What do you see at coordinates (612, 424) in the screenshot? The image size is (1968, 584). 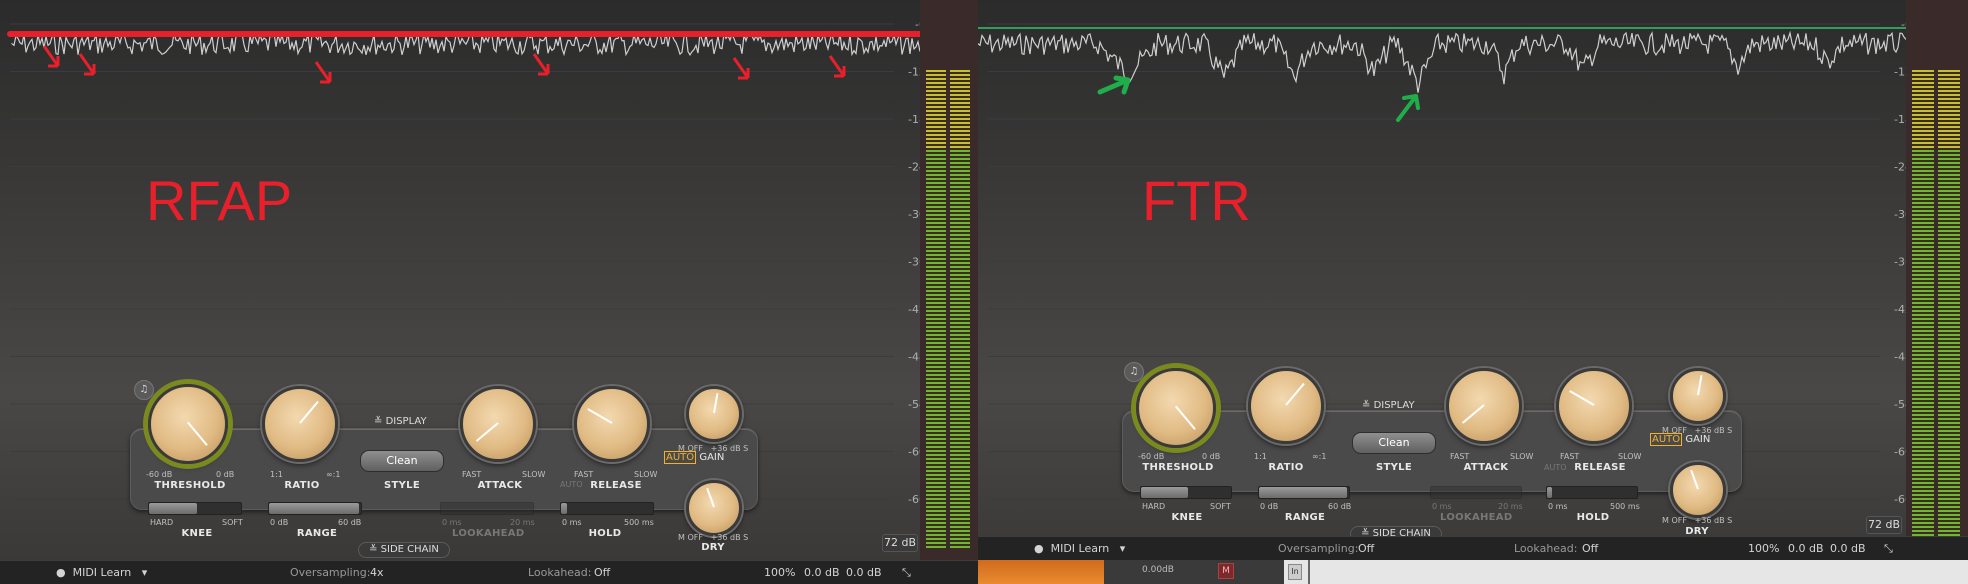 I see `left-release-knob` at bounding box center [612, 424].